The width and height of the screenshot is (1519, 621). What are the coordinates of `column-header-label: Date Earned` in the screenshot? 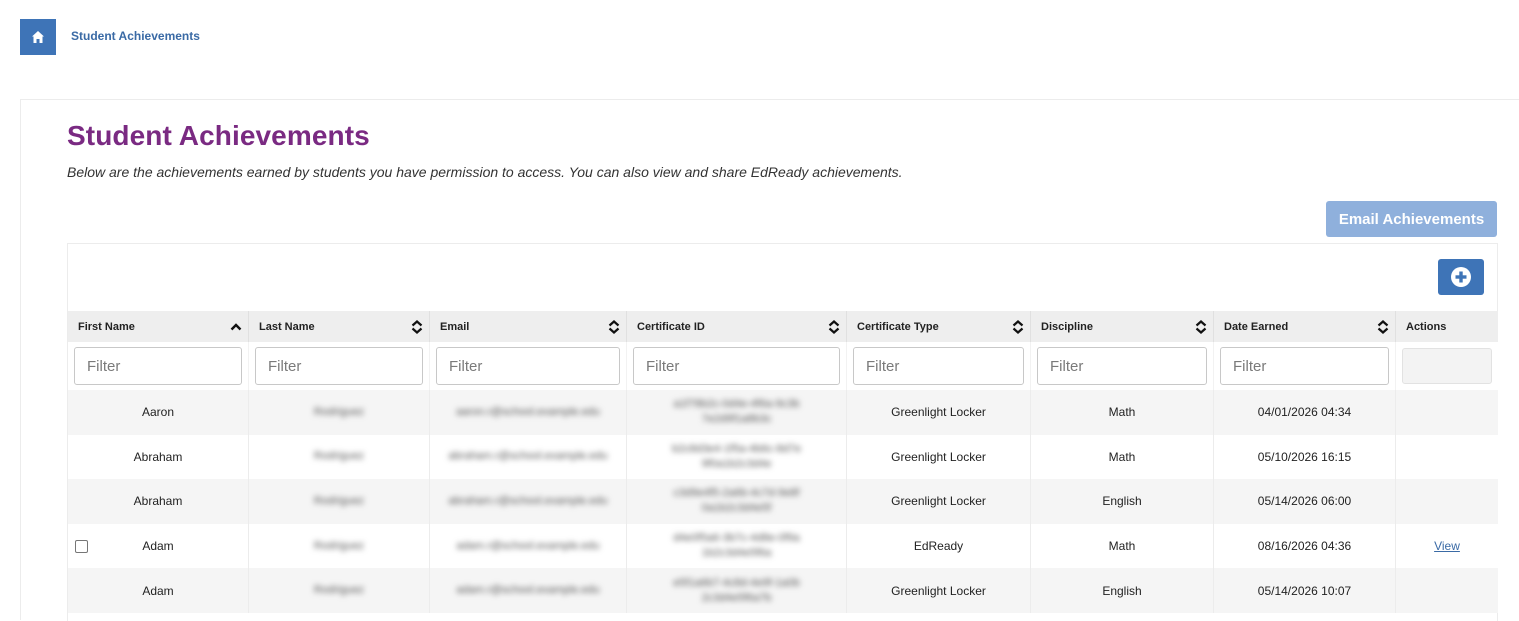 It's located at (1256, 326).